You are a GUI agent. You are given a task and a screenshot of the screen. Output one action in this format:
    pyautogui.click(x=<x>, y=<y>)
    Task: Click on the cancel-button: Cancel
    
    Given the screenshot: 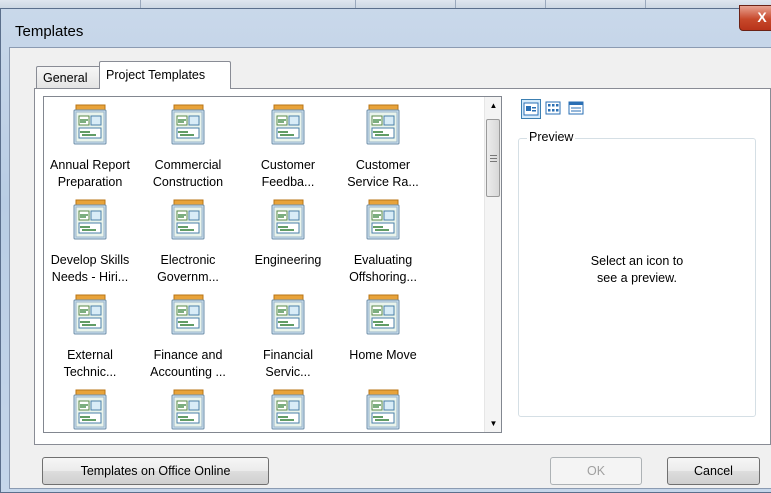 What is the action you would take?
    pyautogui.click(x=713, y=471)
    